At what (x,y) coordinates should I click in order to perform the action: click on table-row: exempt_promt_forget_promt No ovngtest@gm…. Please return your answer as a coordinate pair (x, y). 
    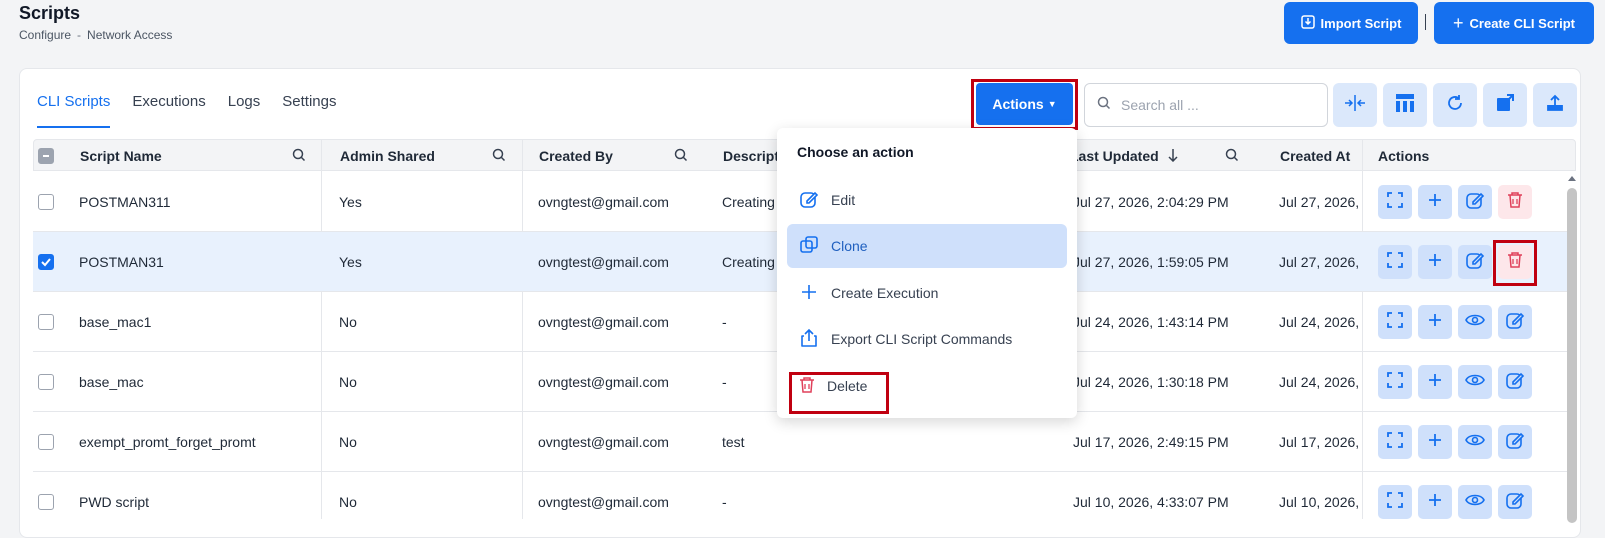
    Looking at the image, I should click on (804, 442).